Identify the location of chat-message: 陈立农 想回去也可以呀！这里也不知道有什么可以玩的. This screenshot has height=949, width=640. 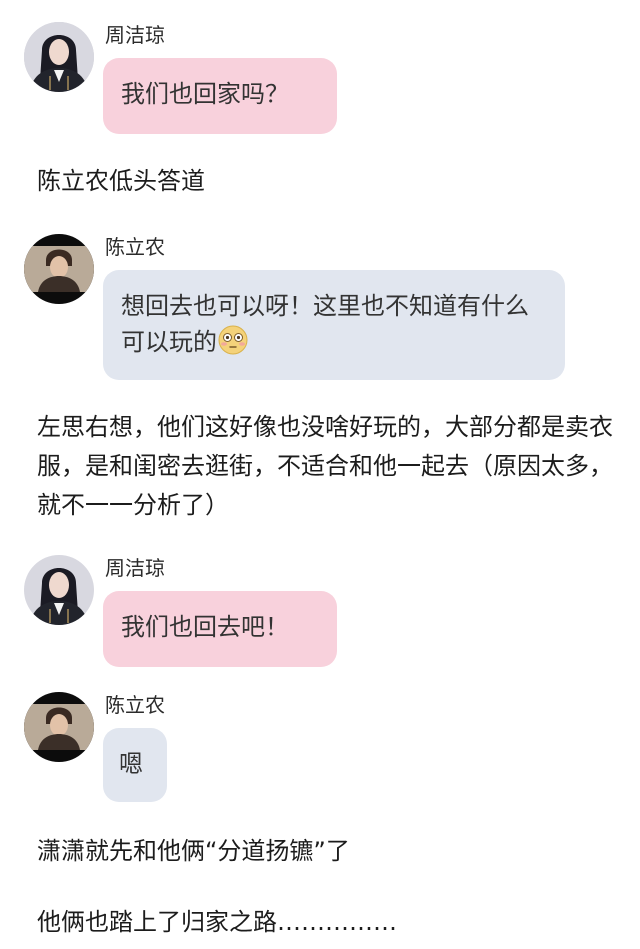
(320, 309).